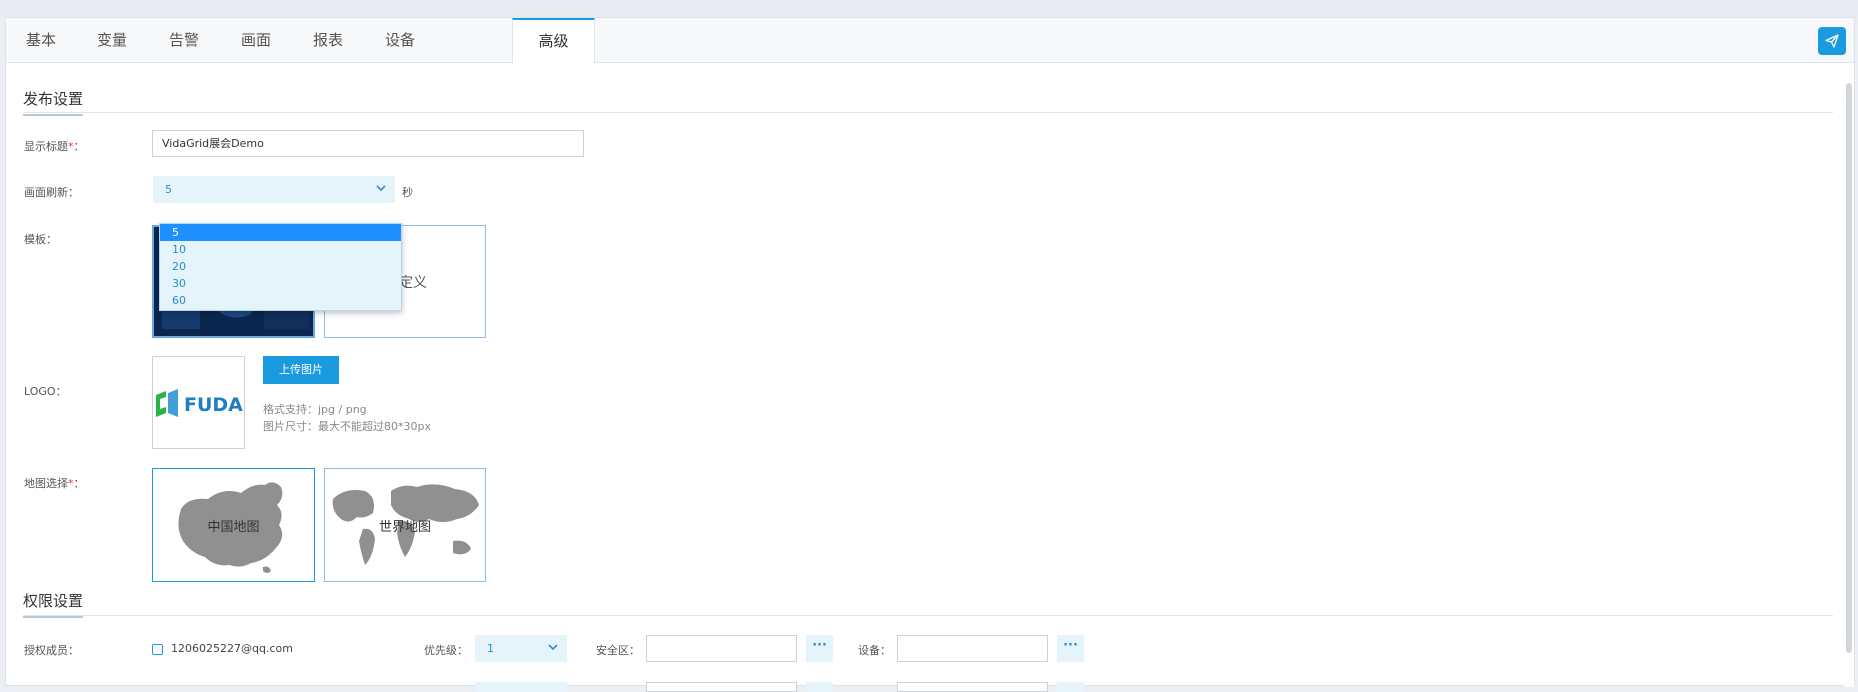 The image size is (1858, 692). What do you see at coordinates (1070, 648) in the screenshot?
I see `device-more-button: ···` at bounding box center [1070, 648].